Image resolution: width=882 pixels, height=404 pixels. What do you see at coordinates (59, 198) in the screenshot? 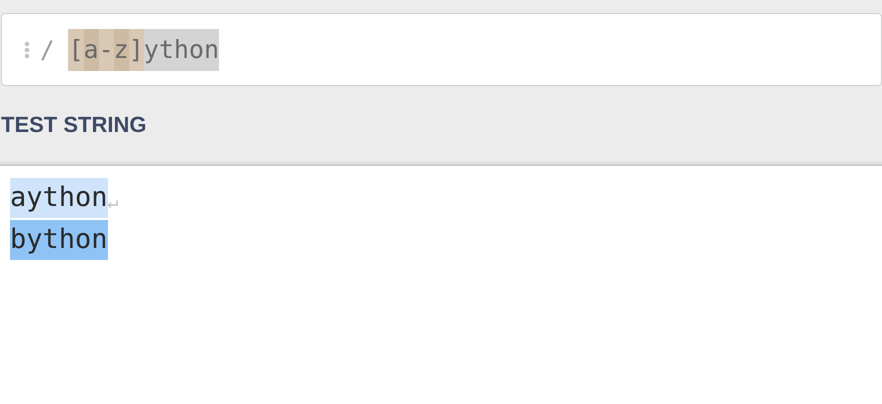
I see `matched-text: aython` at bounding box center [59, 198].